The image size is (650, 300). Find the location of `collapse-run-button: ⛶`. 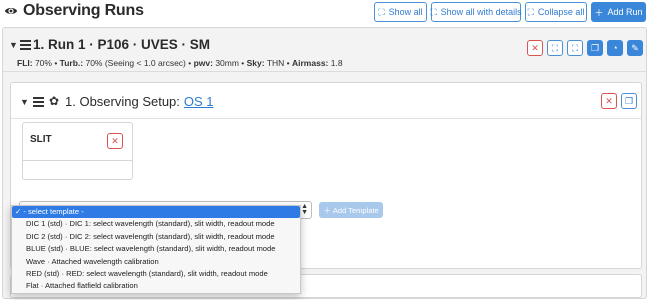

collapse-run-button: ⛶ is located at coordinates (555, 48).